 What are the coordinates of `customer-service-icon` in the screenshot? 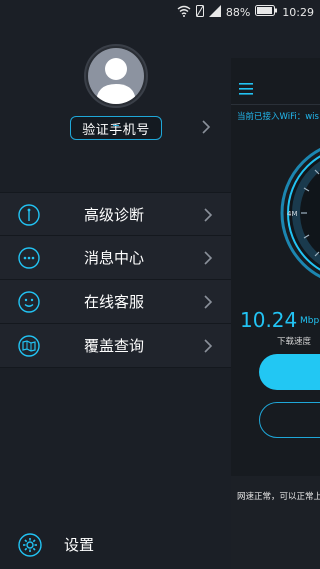 It's located at (29, 302).